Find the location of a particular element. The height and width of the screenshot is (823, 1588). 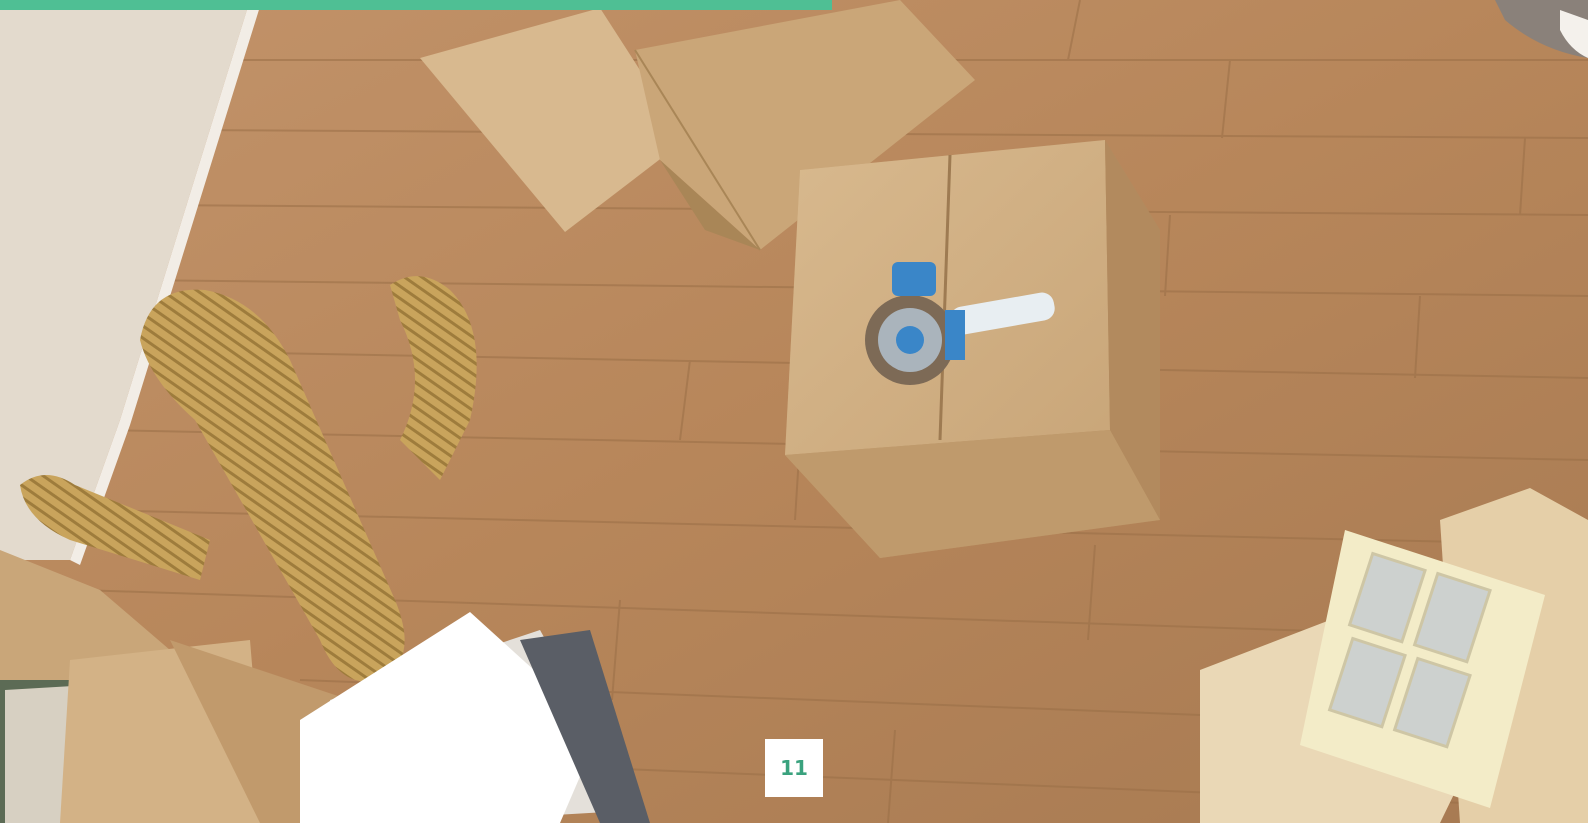

progress-bar is located at coordinates (416, 5).